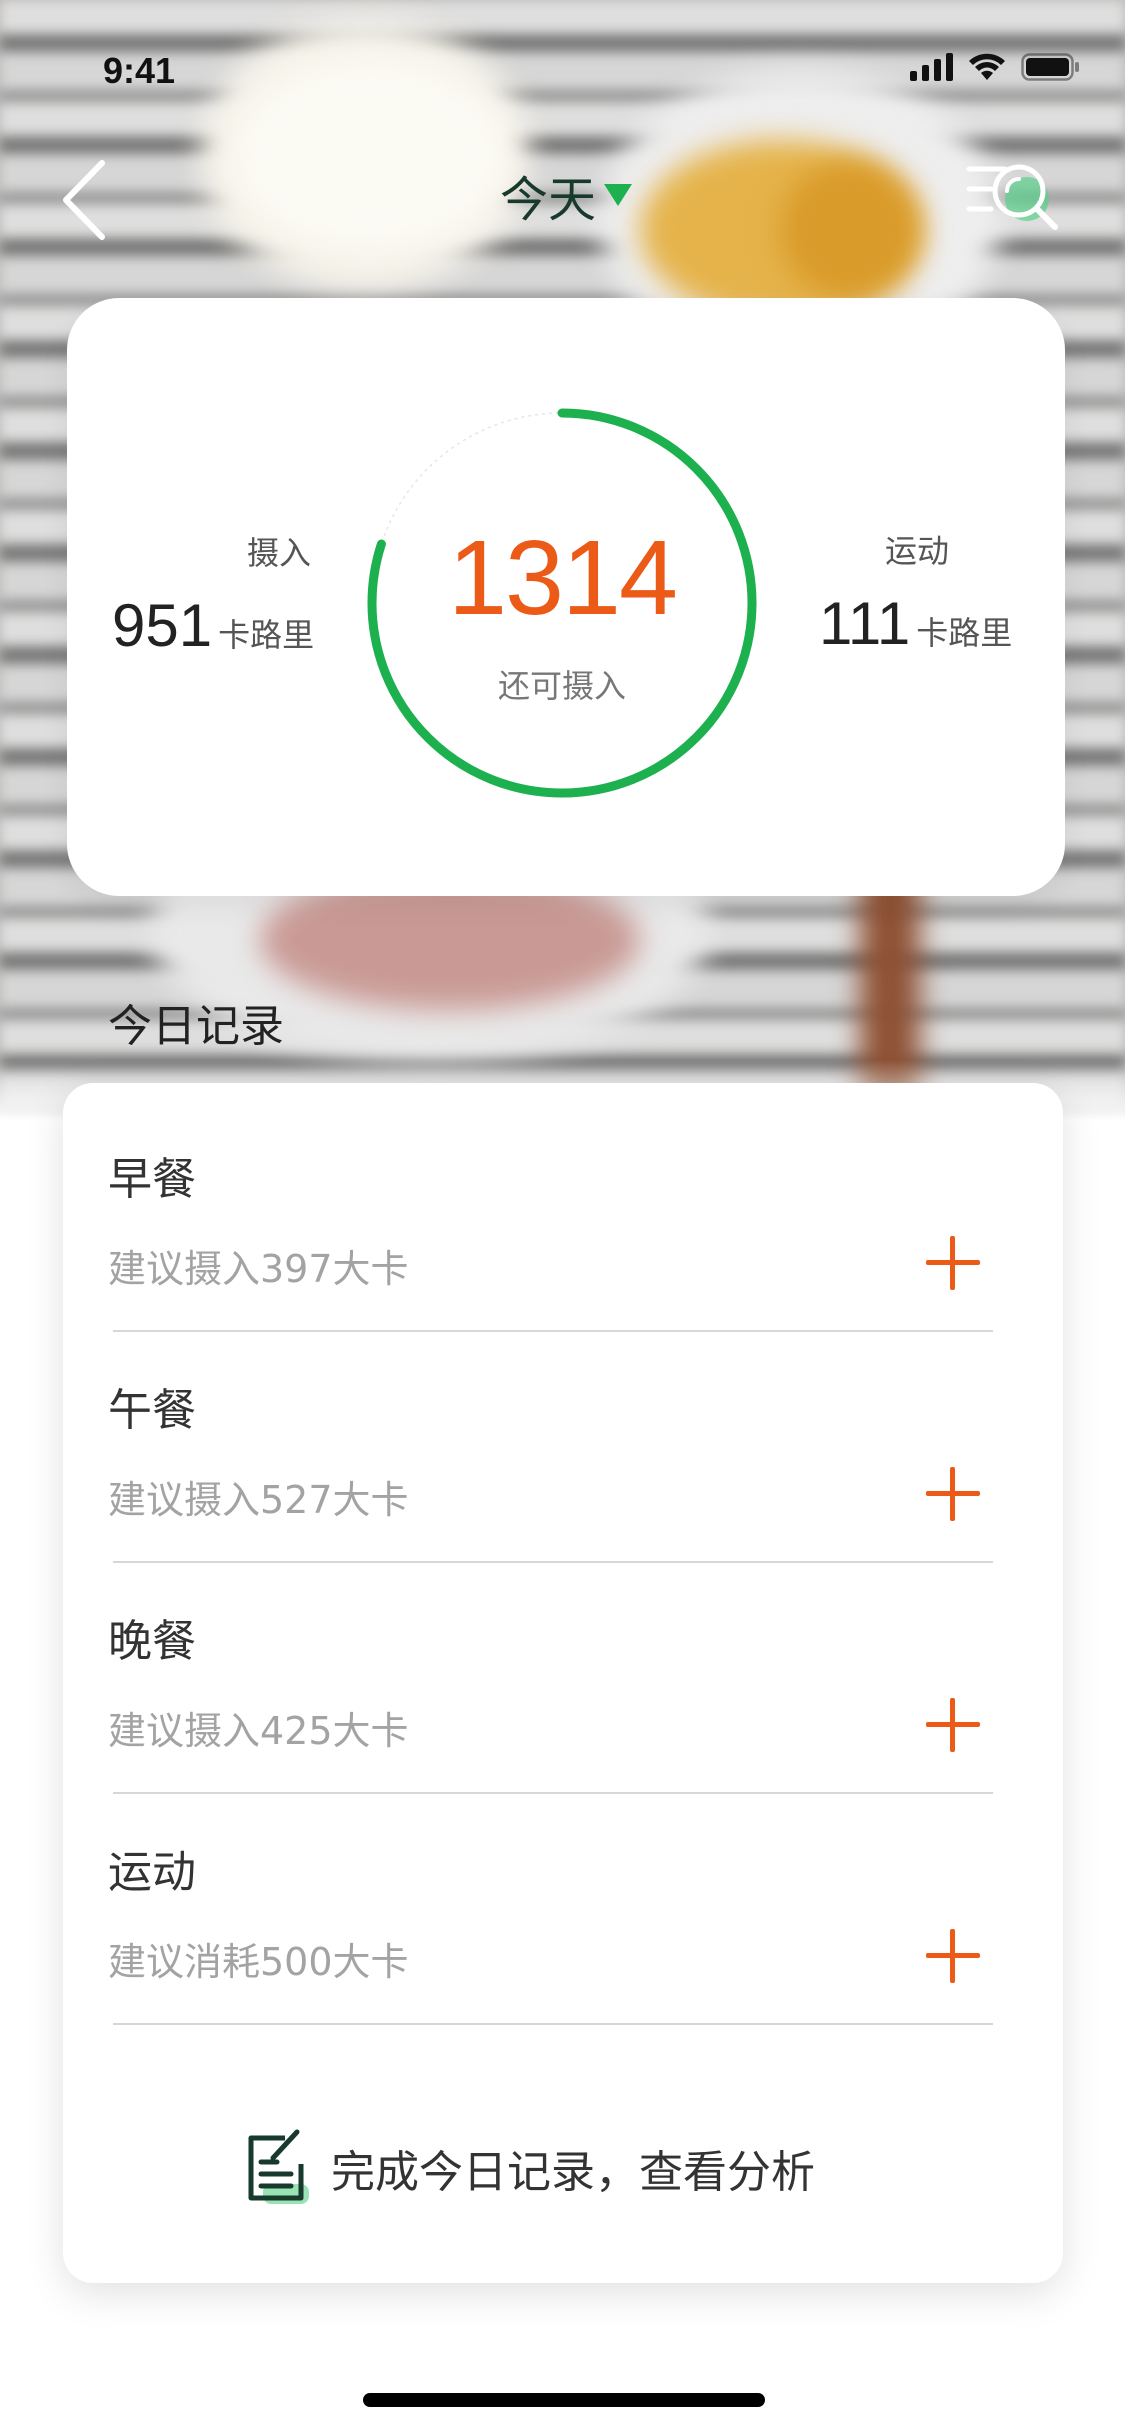 The width and height of the screenshot is (1125, 2436). What do you see at coordinates (152, 1872) in the screenshot?
I see `record-name: 运动` at bounding box center [152, 1872].